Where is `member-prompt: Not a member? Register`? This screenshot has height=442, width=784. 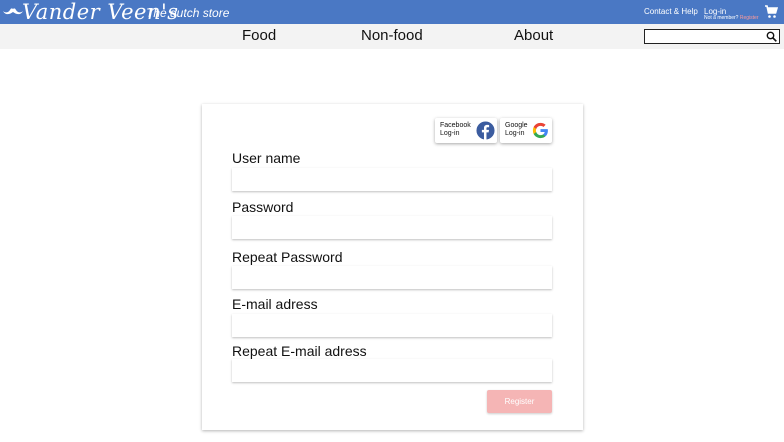 member-prompt: Not a member? Register is located at coordinates (731, 18).